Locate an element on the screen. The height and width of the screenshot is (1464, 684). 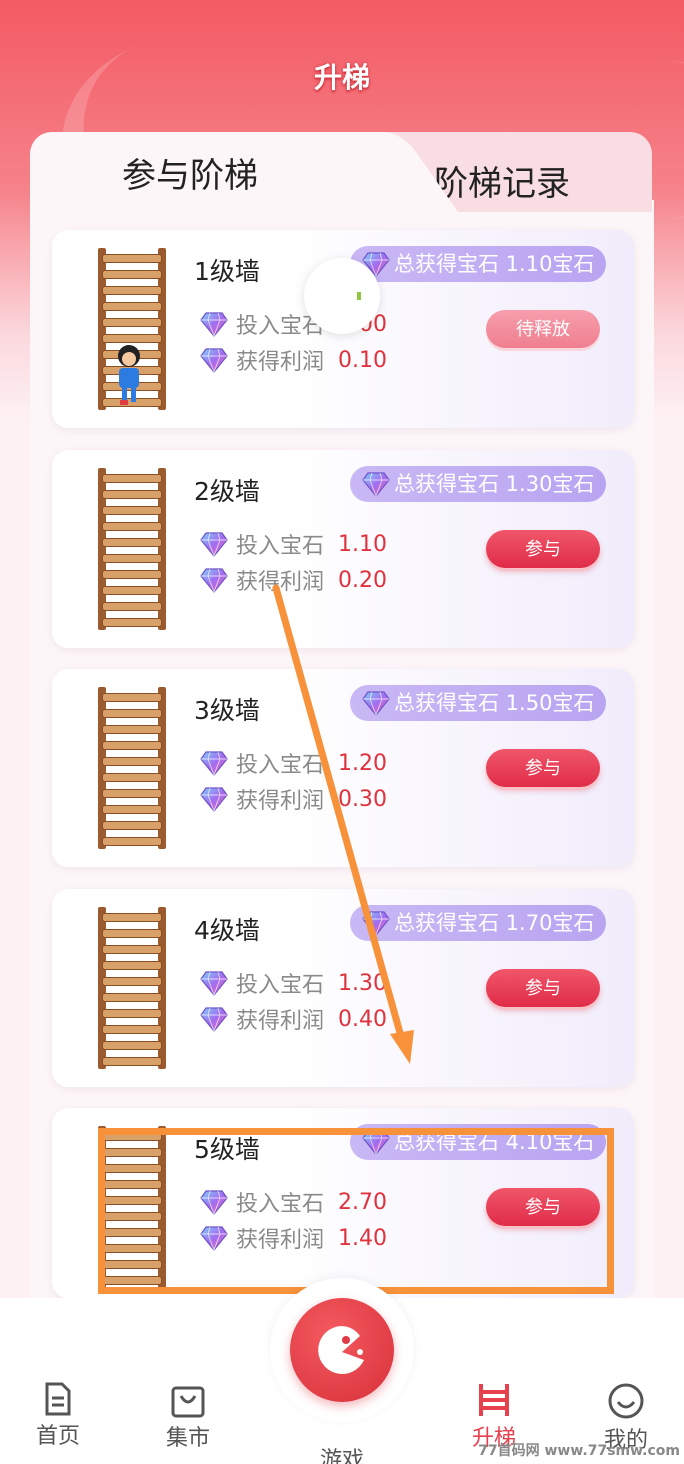
profit-value: 0.30 is located at coordinates (362, 799).